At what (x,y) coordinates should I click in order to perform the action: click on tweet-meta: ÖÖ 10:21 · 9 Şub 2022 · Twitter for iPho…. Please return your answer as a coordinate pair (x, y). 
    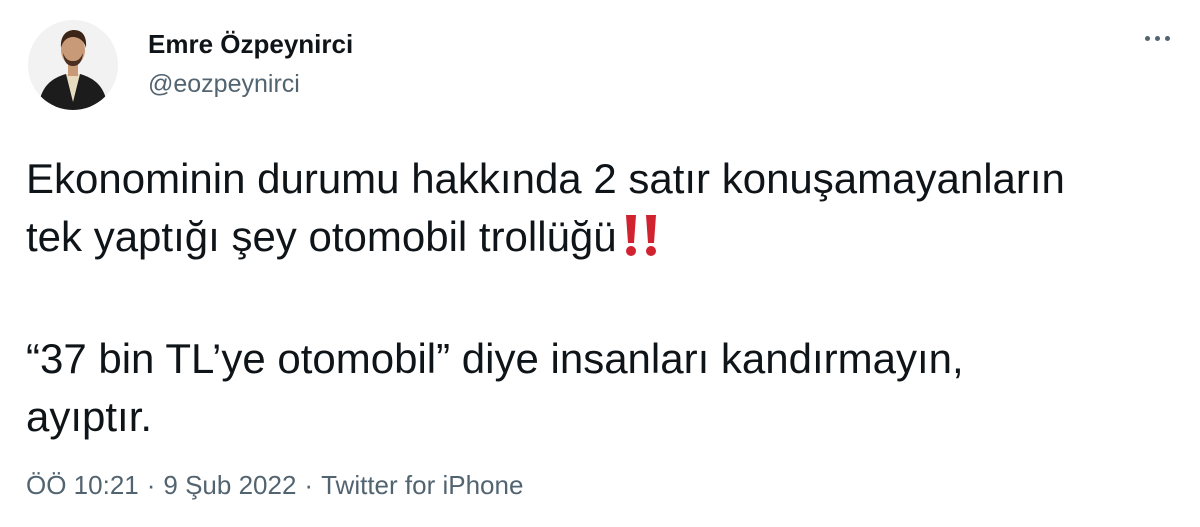
    Looking at the image, I should click on (274, 485).